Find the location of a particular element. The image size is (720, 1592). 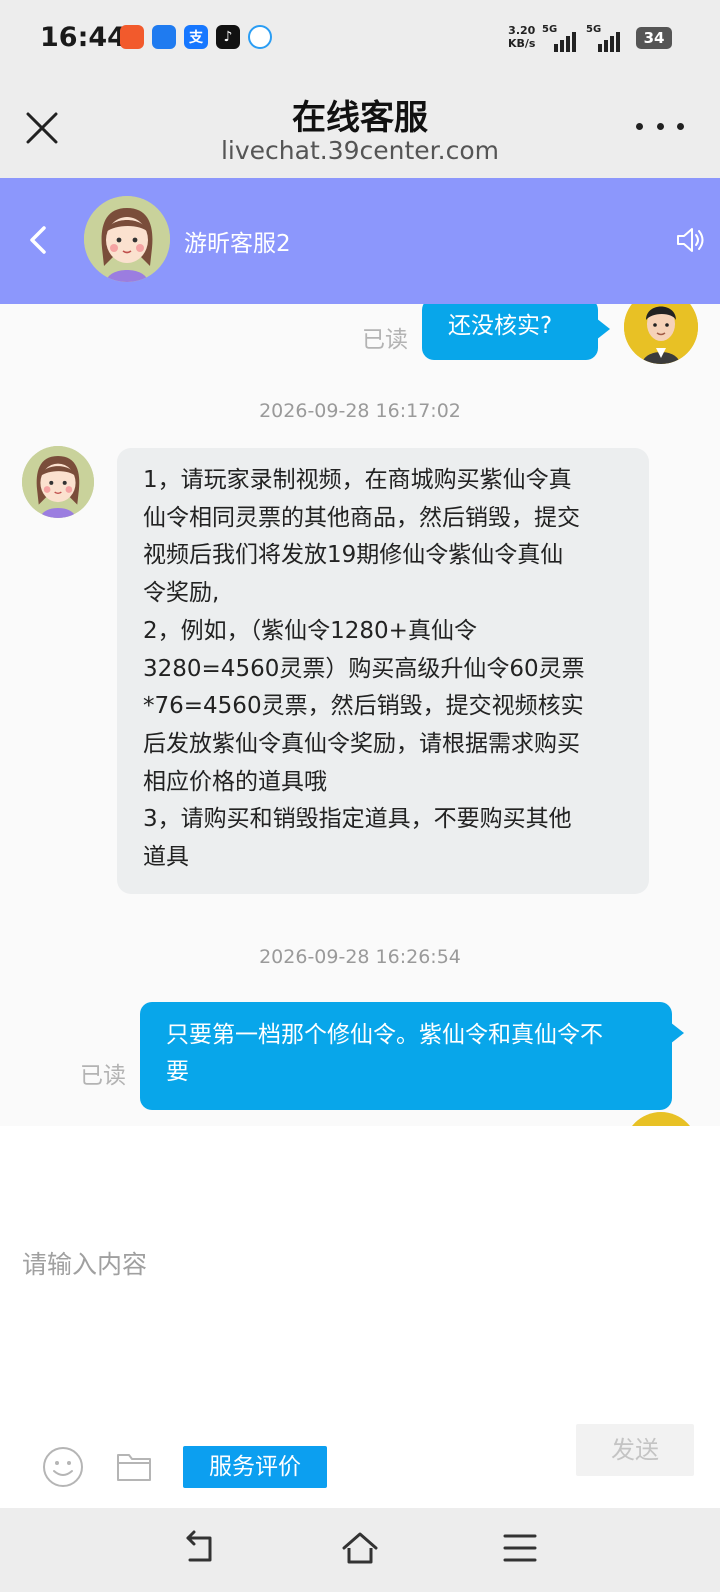

message-line: 2，例如，（紫仙令1280+真仙令 is located at coordinates (310, 630).